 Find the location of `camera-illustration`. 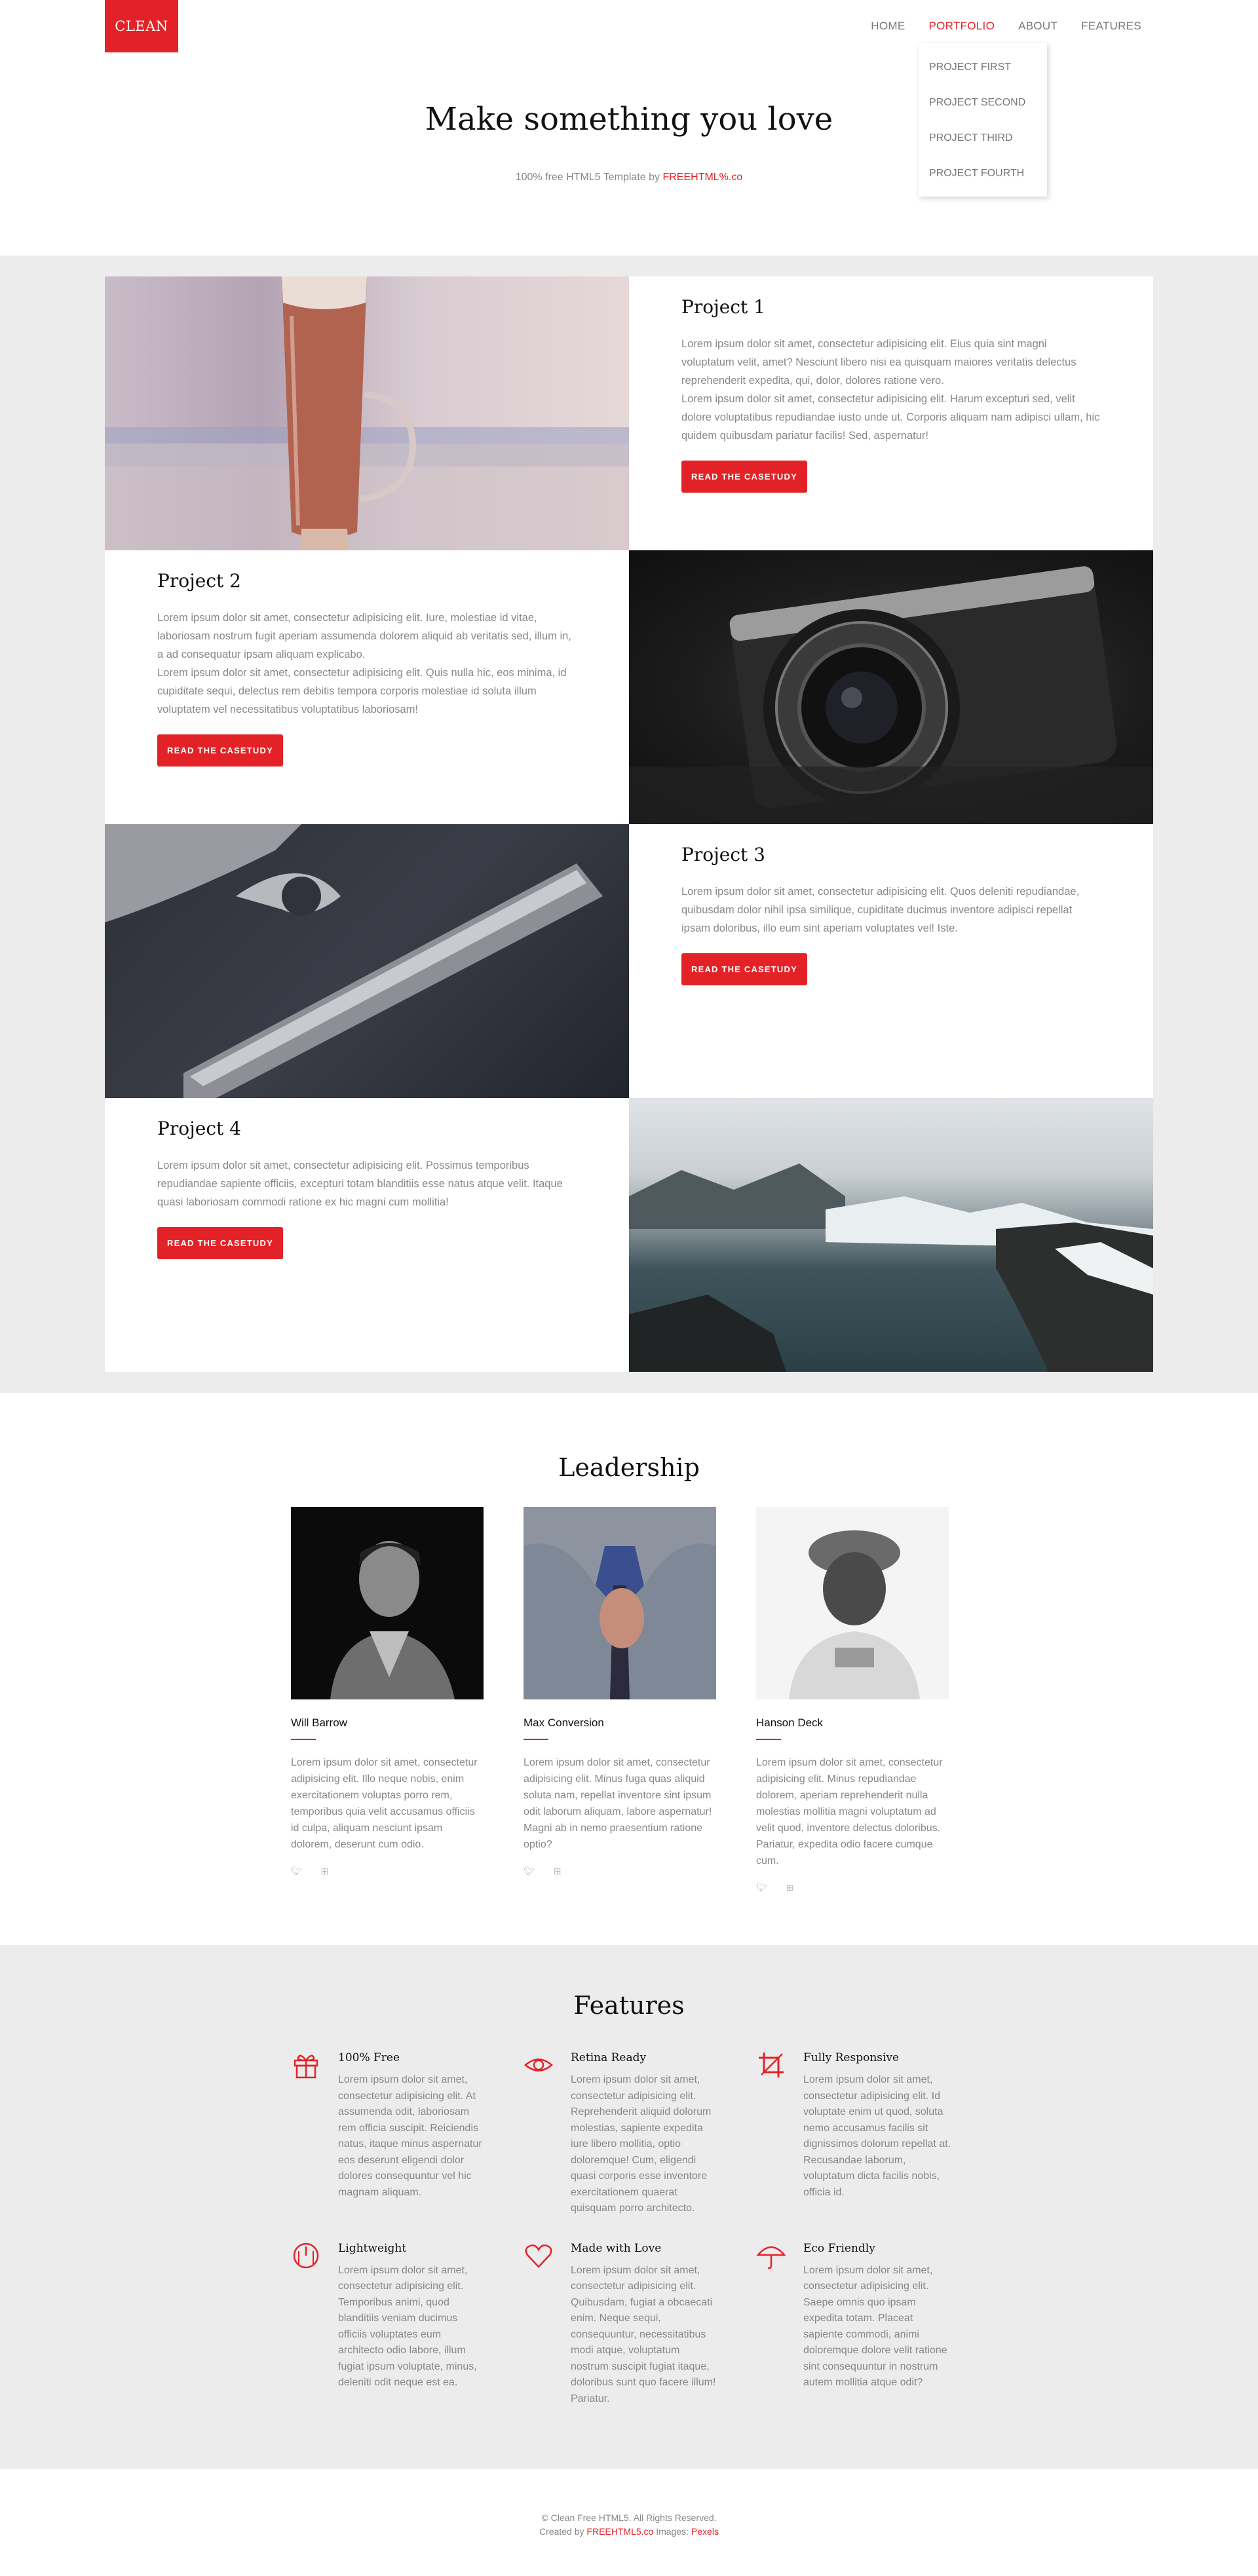

camera-illustration is located at coordinates (891, 695).